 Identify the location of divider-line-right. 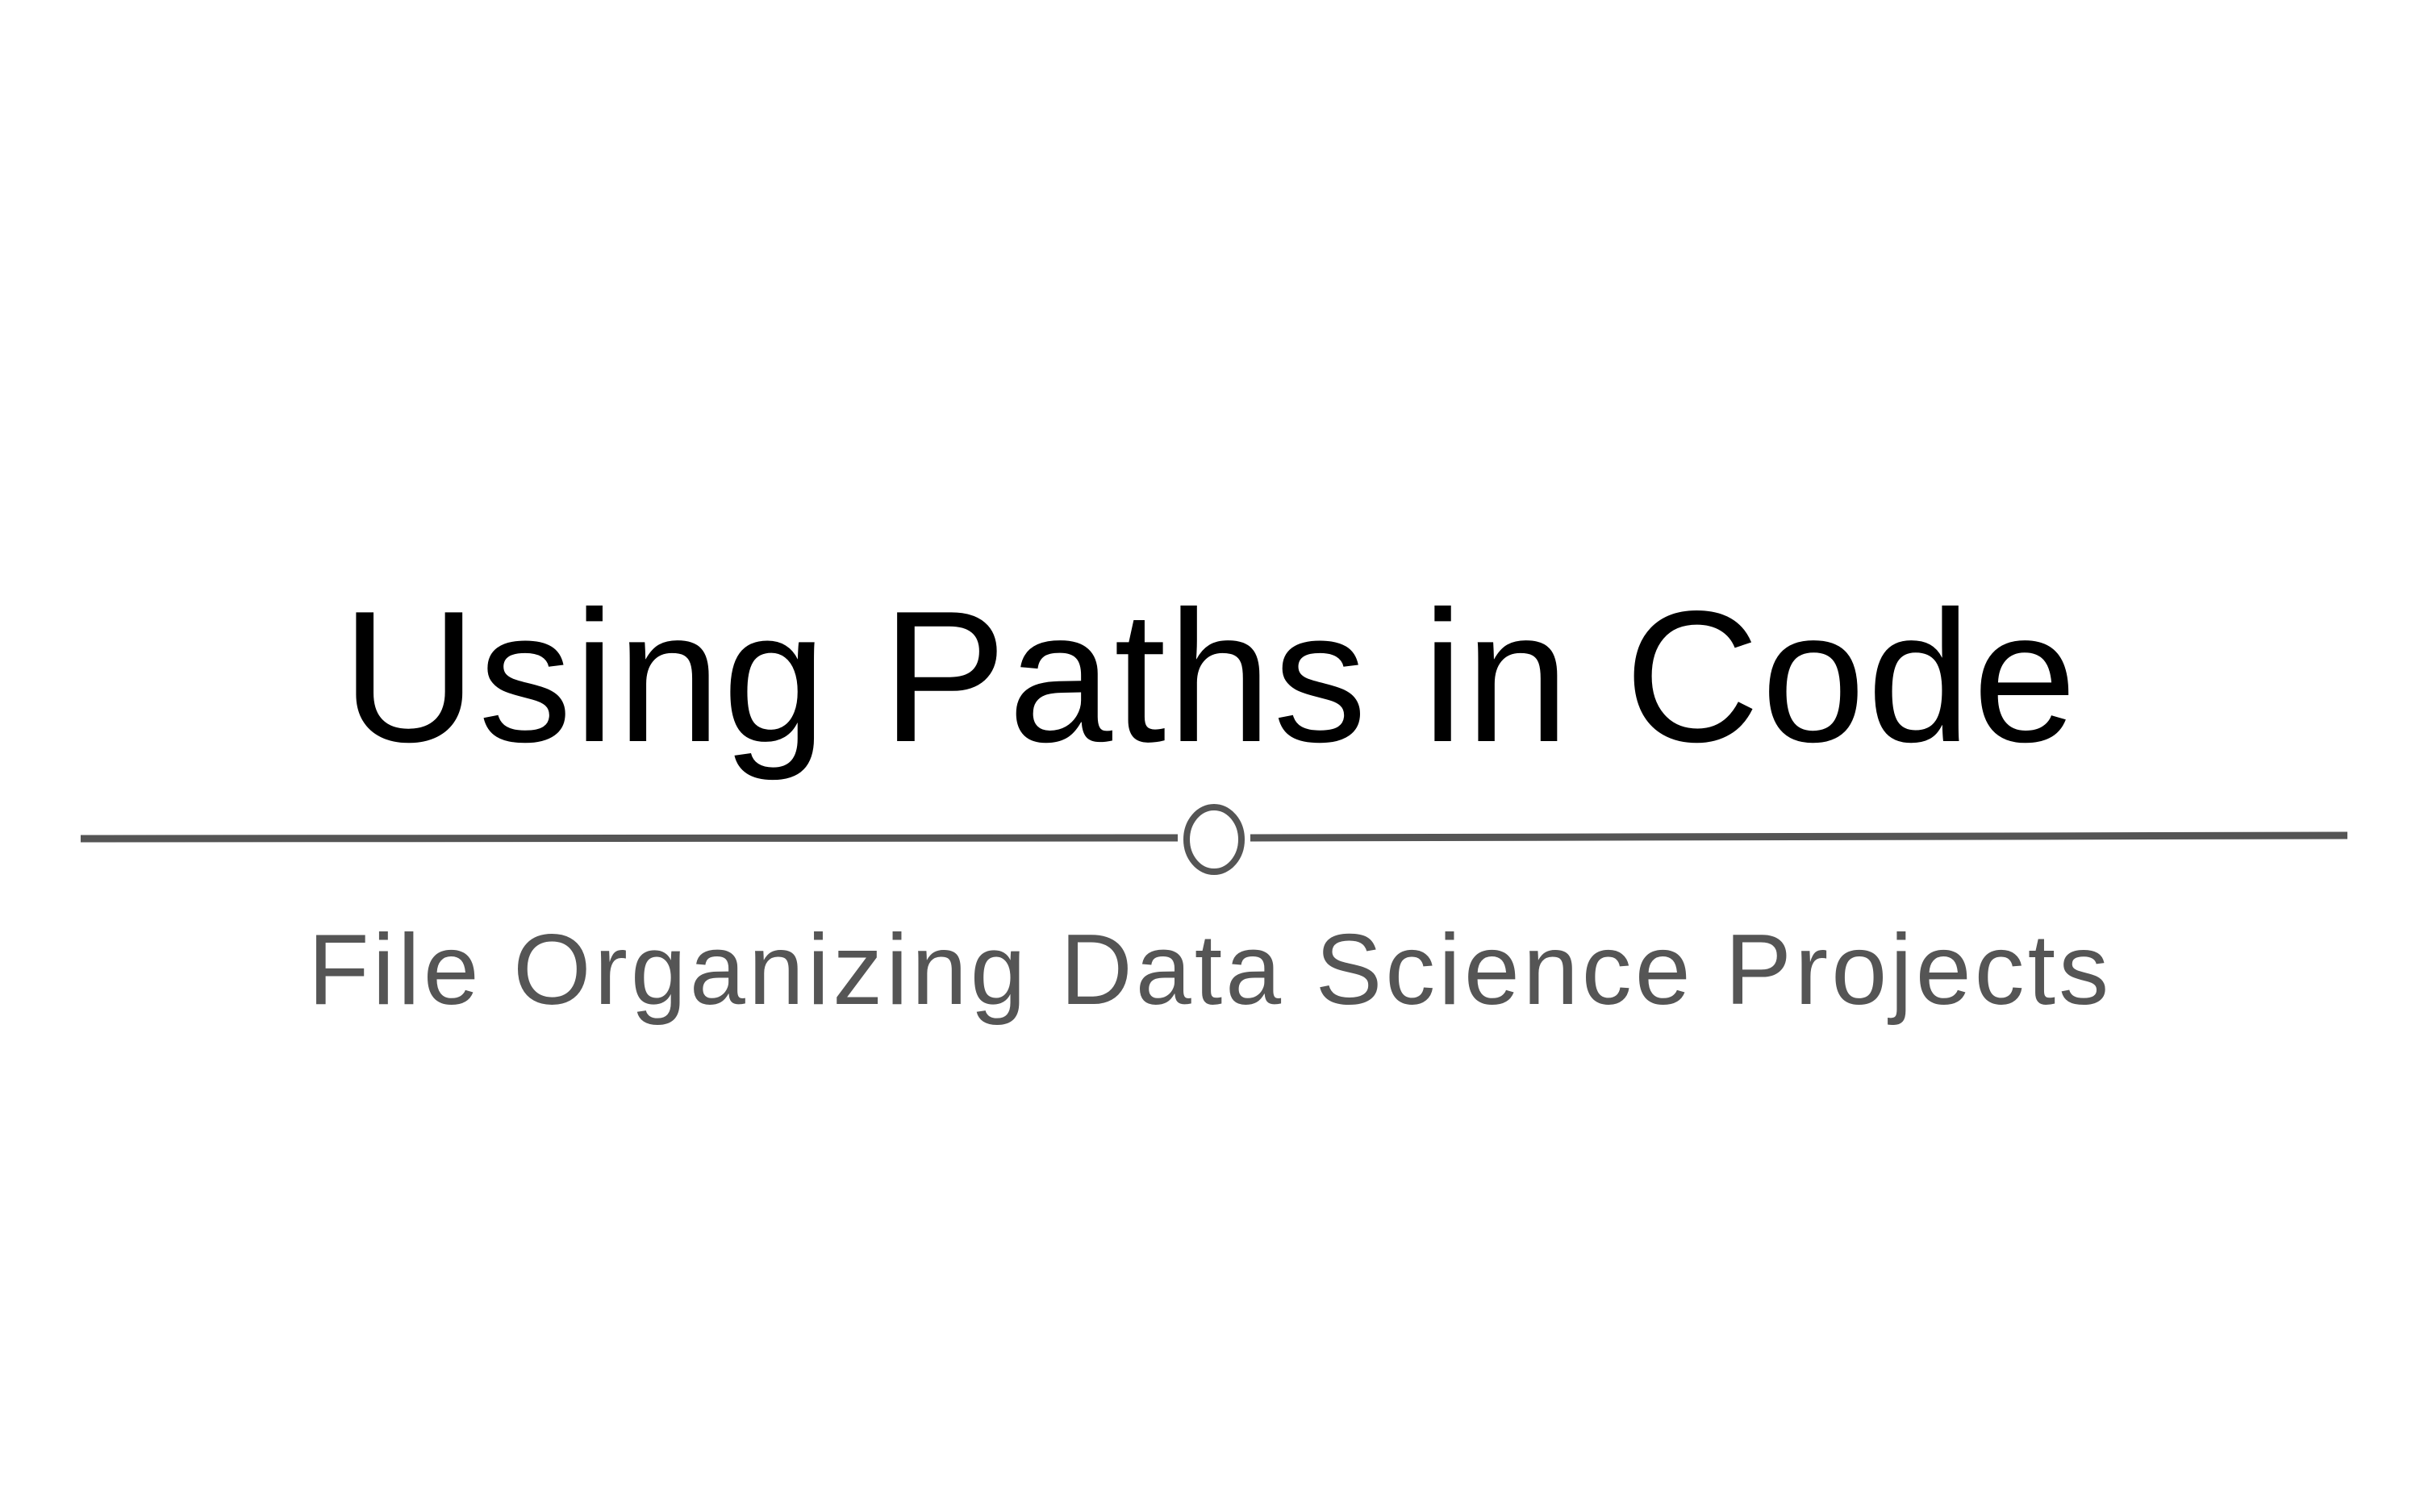
(1799, 836).